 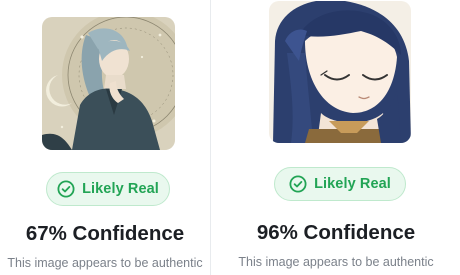 What do you see at coordinates (336, 232) in the screenshot?
I see `confidence-score: 96% Confidence` at bounding box center [336, 232].